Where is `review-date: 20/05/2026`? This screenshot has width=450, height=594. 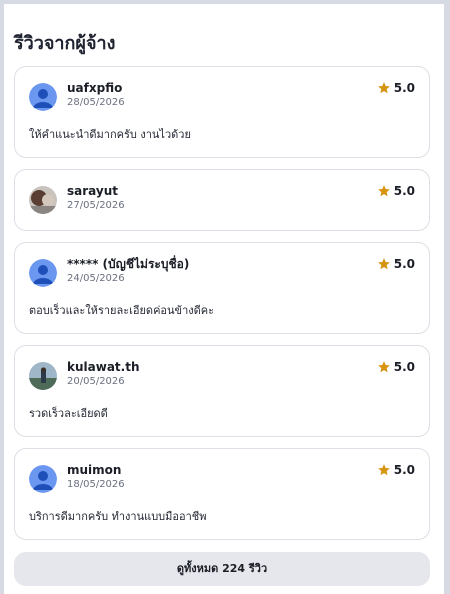
review-date: 20/05/2026 is located at coordinates (96, 381).